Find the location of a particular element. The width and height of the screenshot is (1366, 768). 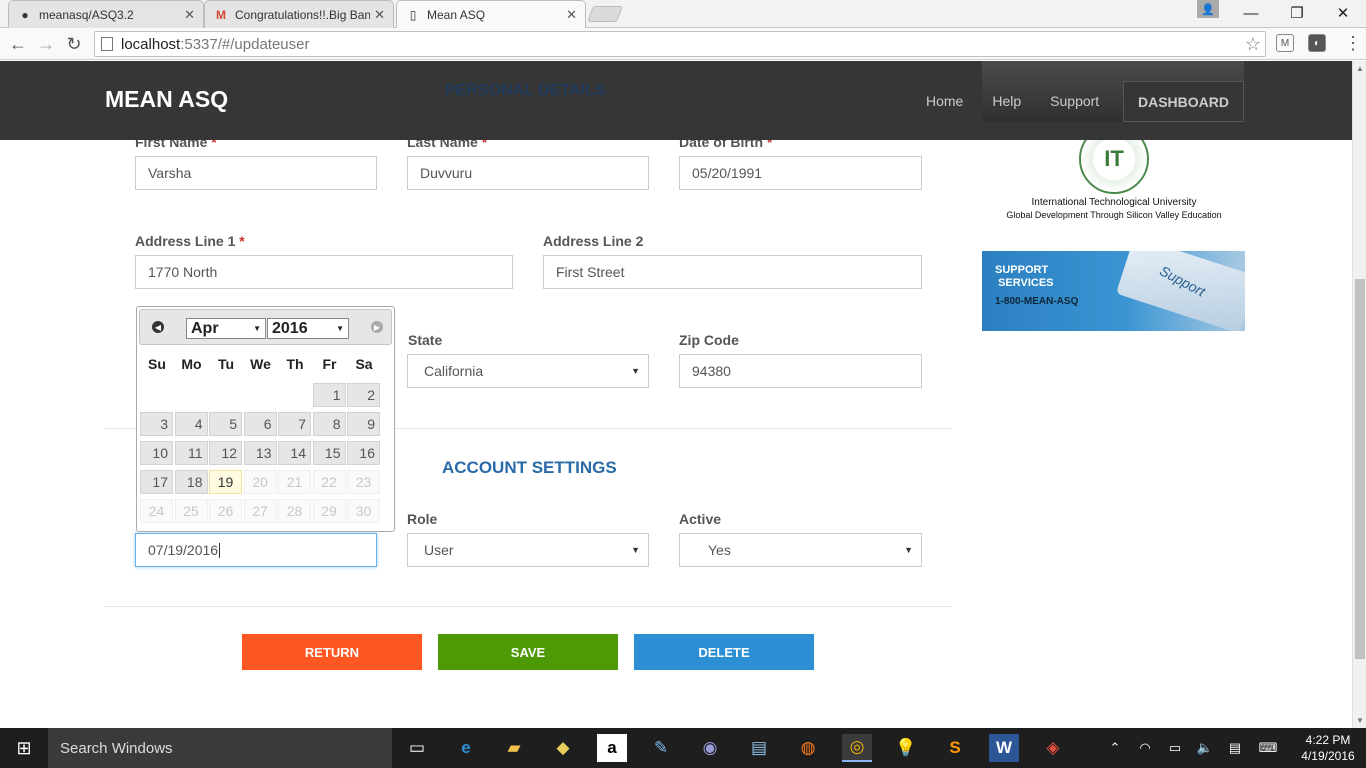

page-icon: ▯ is located at coordinates (413, 15).